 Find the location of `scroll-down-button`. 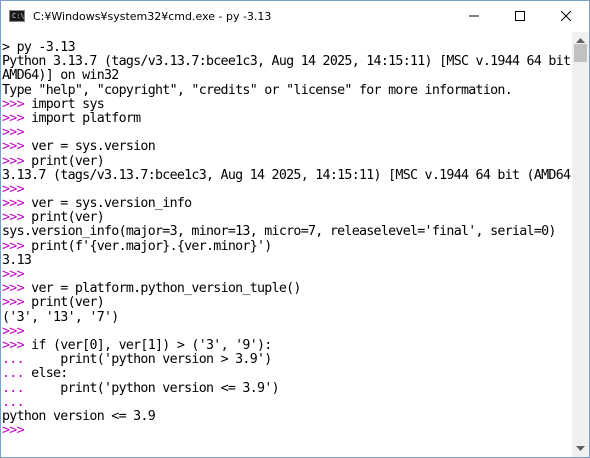

scroll-down-button is located at coordinates (580, 448).